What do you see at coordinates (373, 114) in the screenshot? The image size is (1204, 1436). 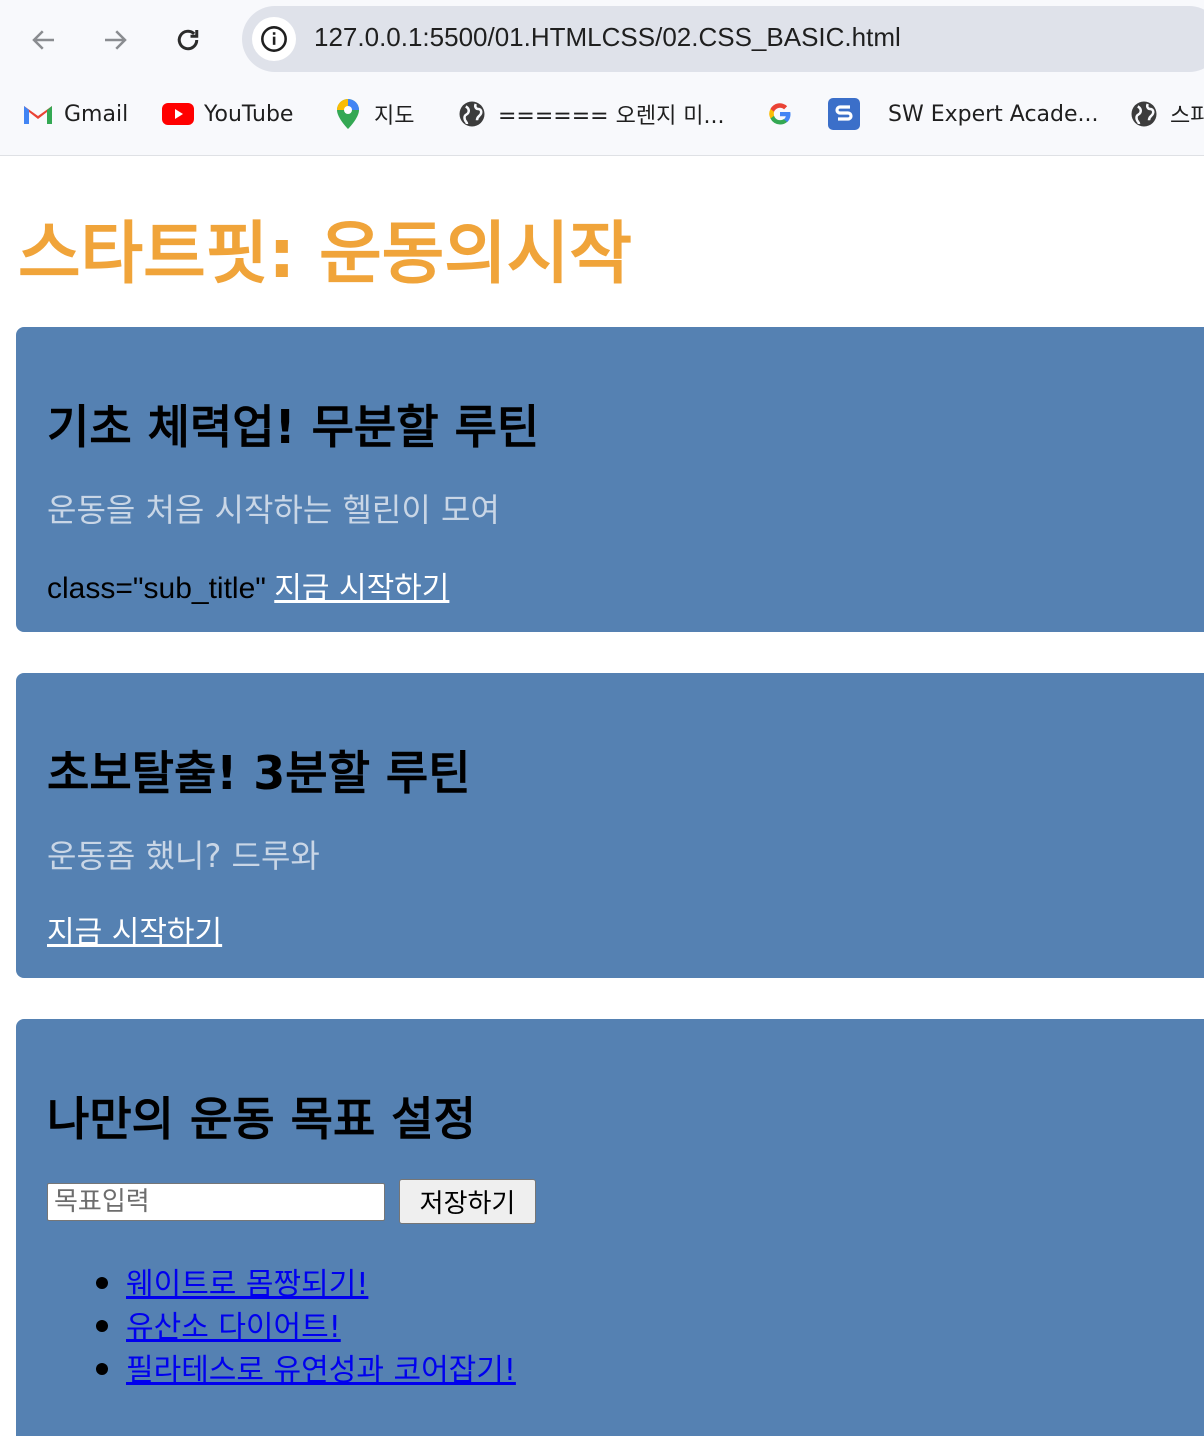 I see `bookmark-maps: 지도` at bounding box center [373, 114].